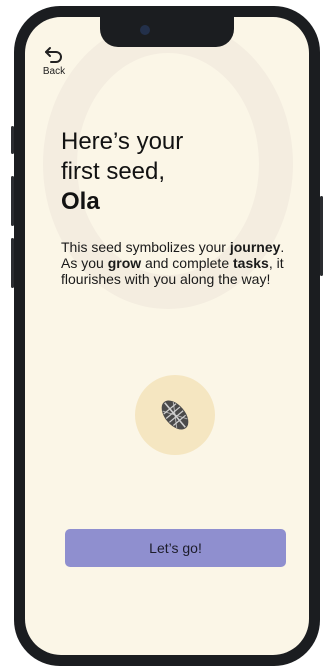 The height and width of the screenshot is (672, 334). What do you see at coordinates (12, 201) in the screenshot?
I see `phone-volume-up` at bounding box center [12, 201].